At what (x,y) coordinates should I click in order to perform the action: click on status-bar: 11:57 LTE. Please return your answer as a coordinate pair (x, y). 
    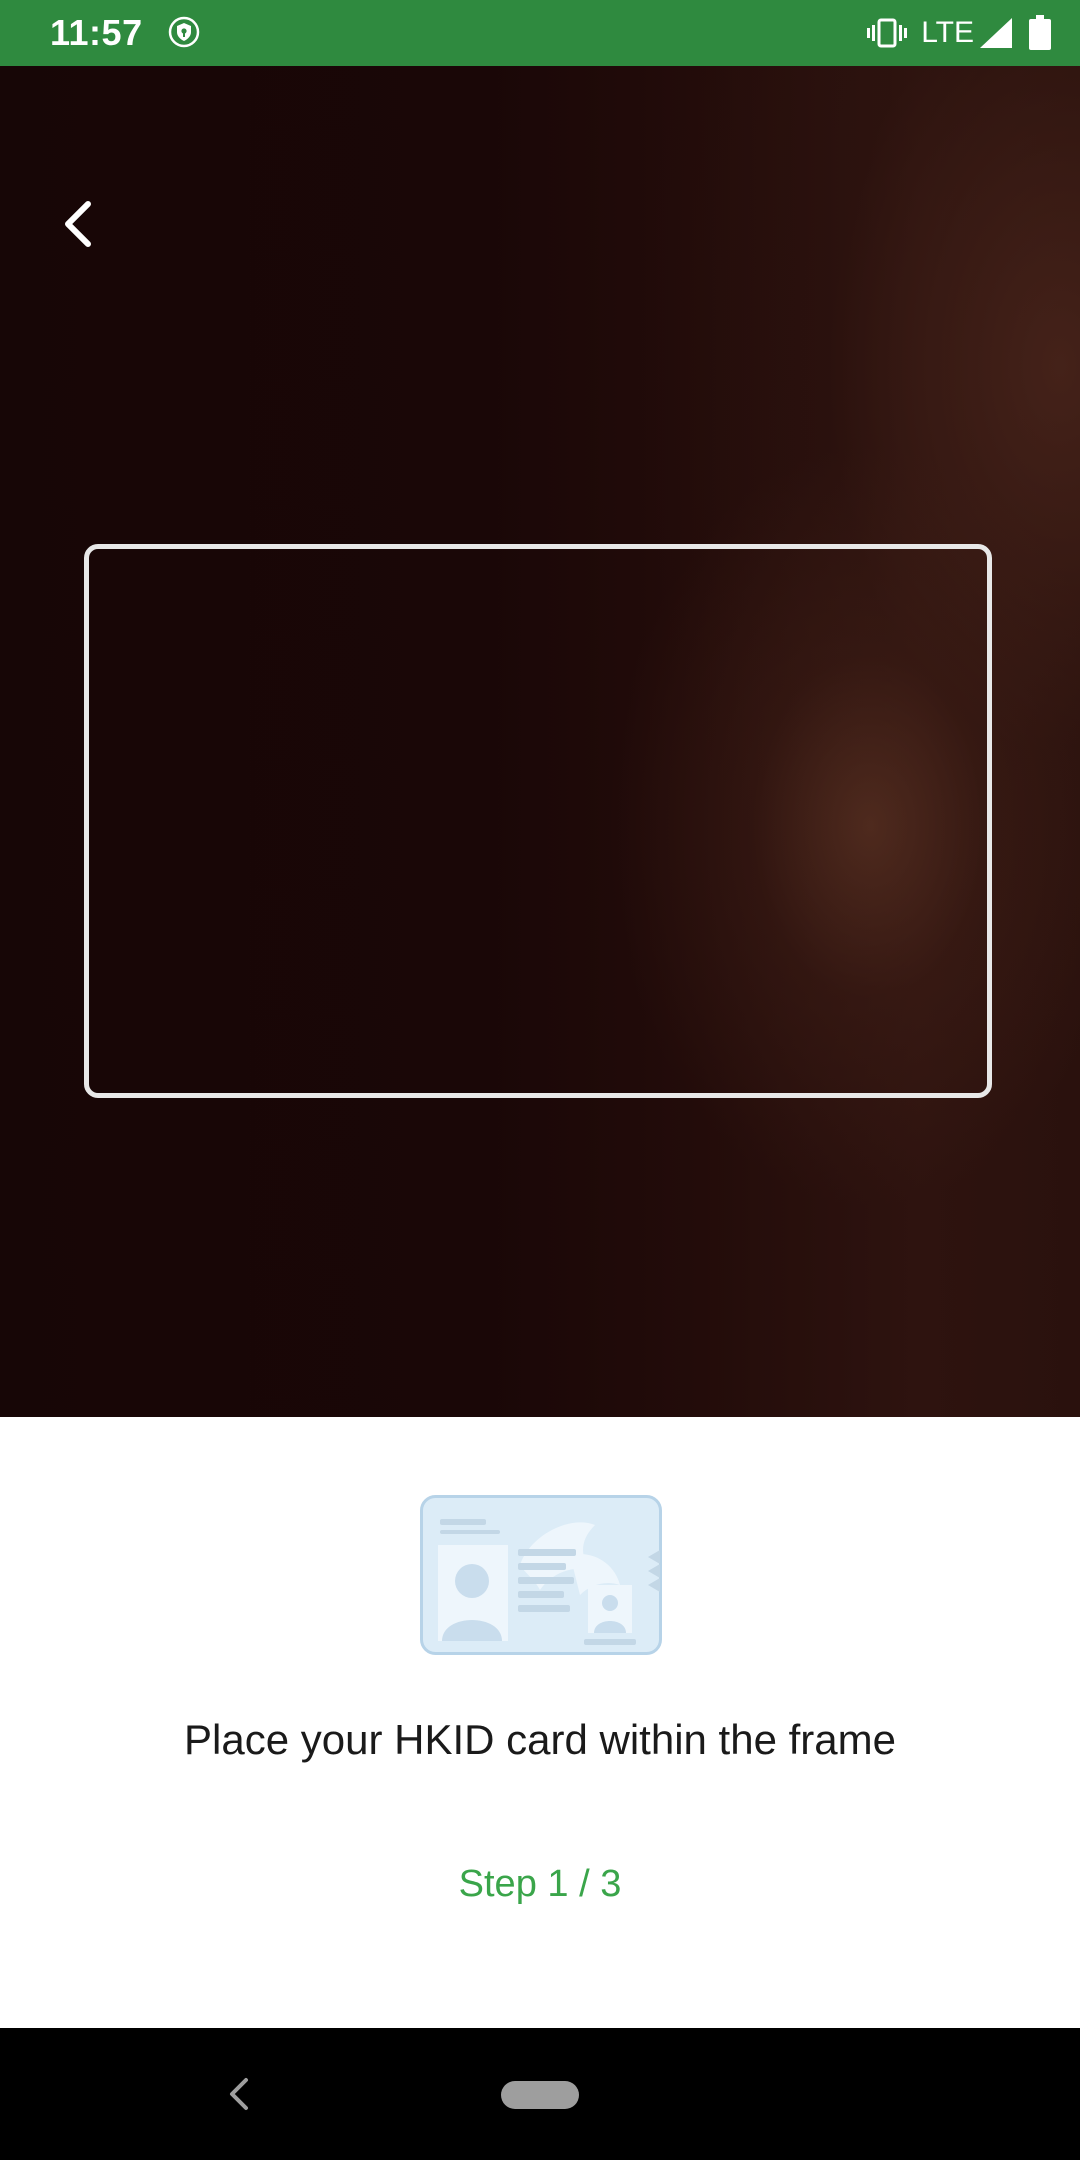
    Looking at the image, I should click on (540, 33).